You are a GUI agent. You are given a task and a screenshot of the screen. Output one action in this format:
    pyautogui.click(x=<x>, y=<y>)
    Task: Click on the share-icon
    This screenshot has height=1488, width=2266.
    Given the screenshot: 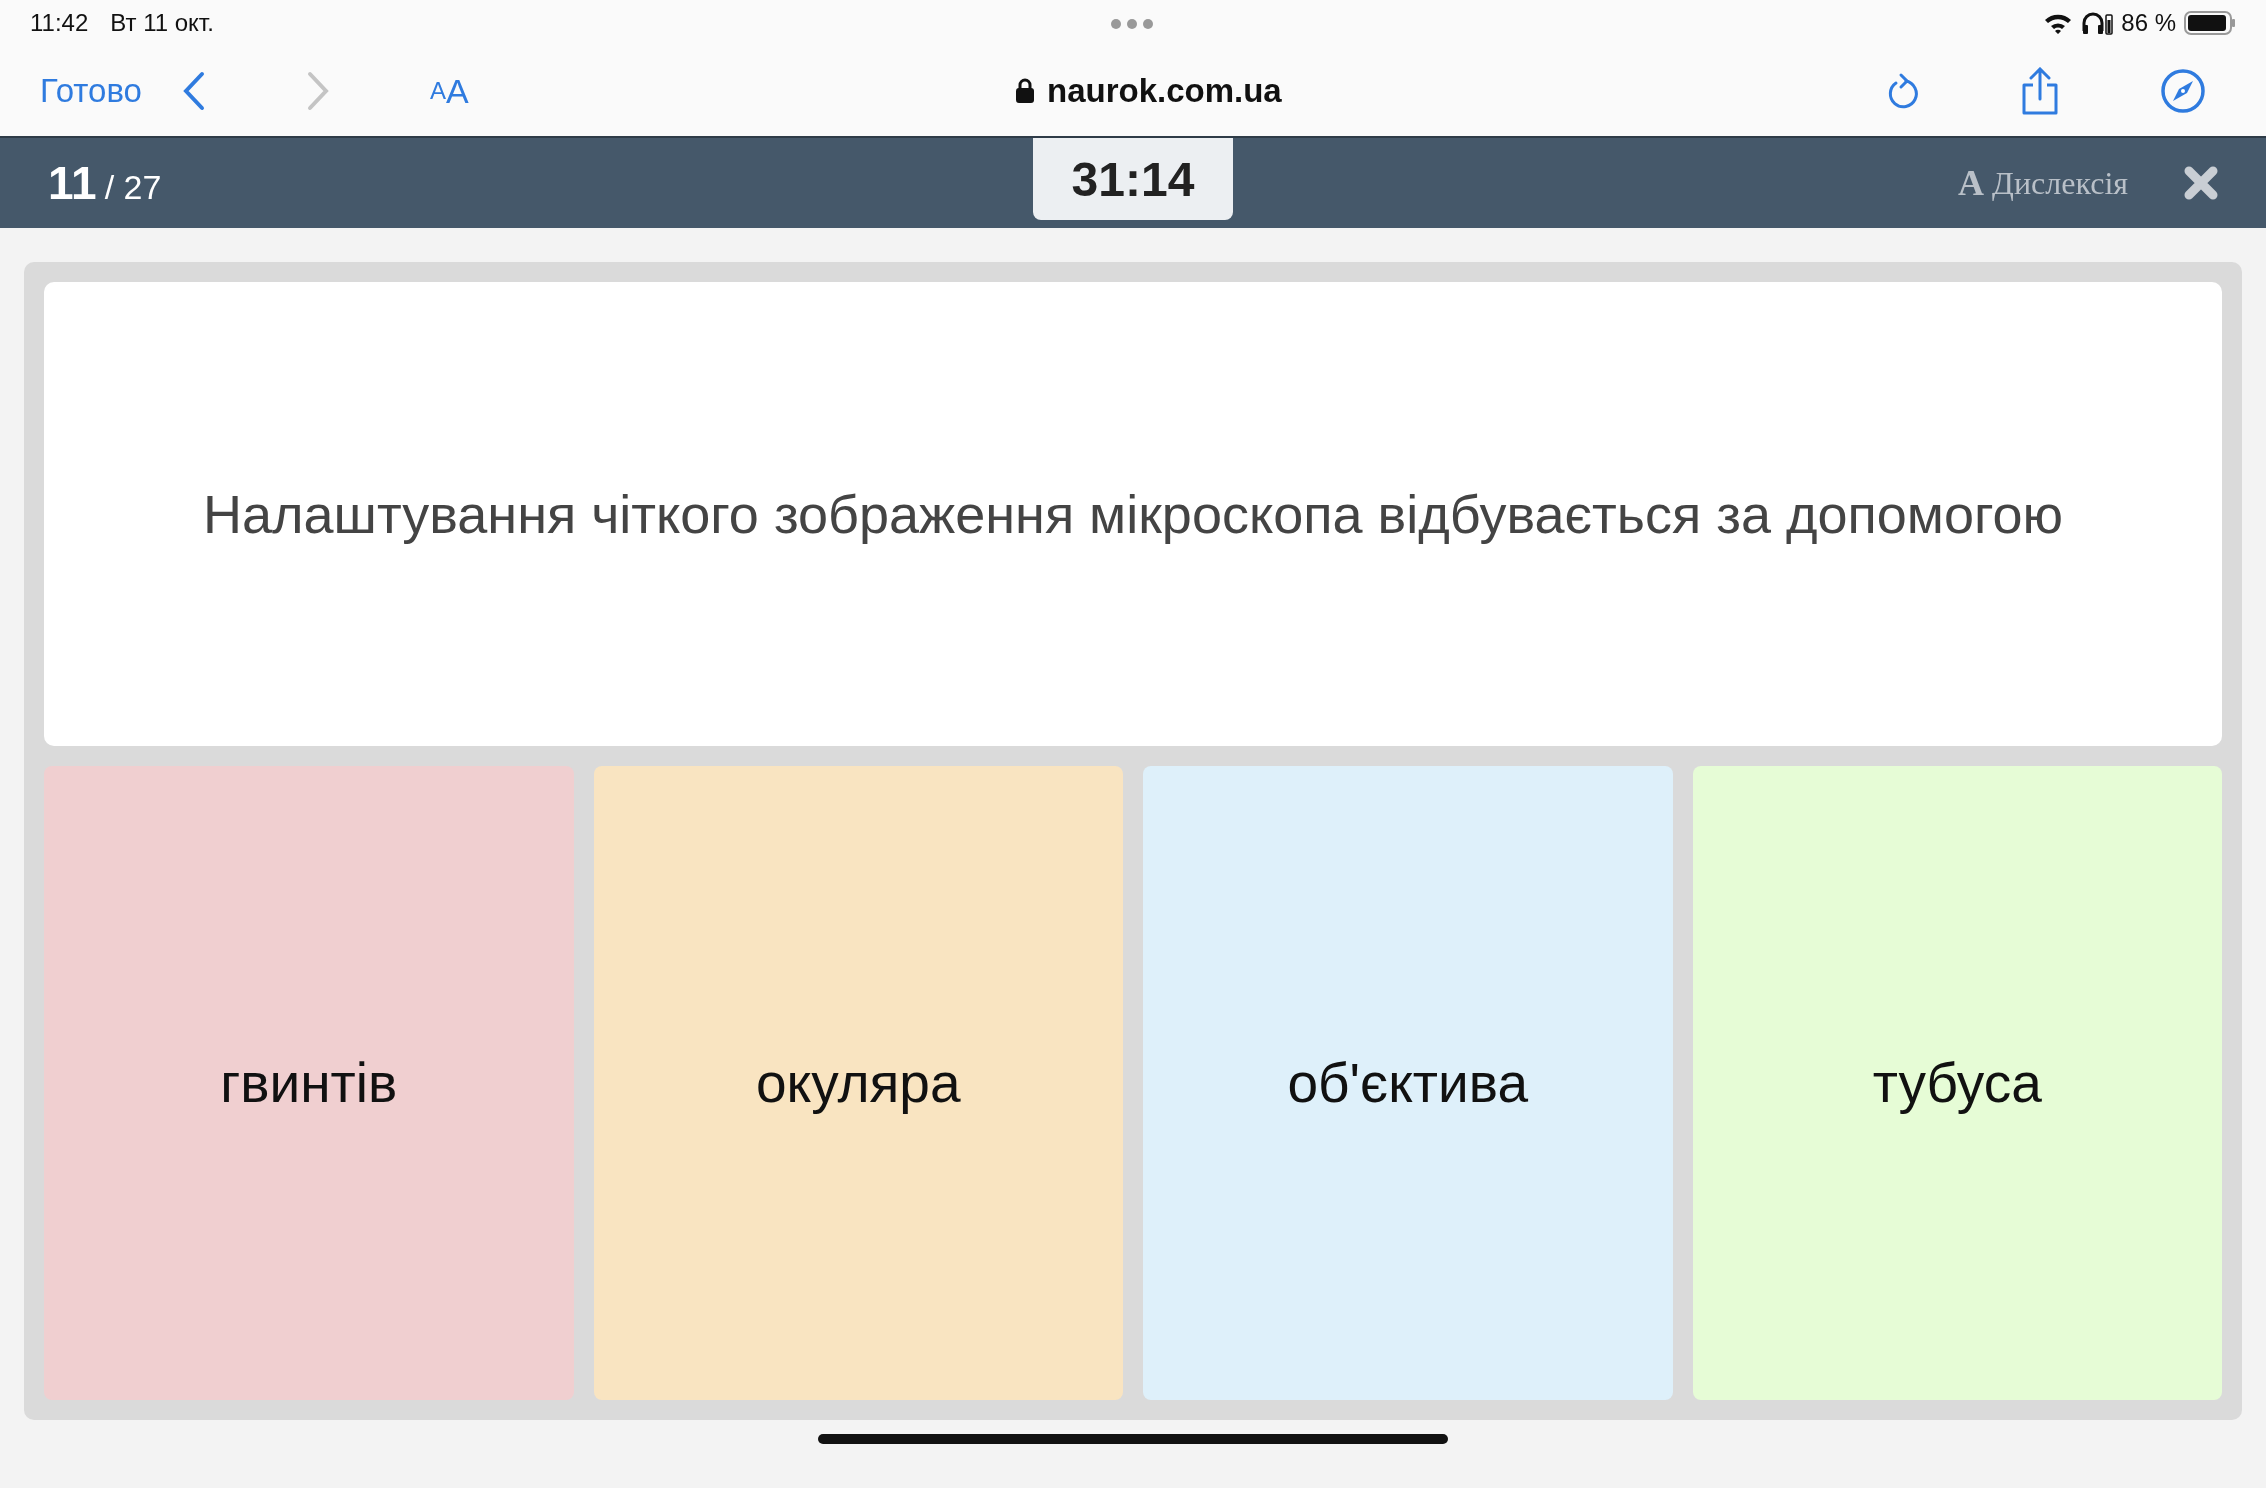 What is the action you would take?
    pyautogui.click(x=2040, y=91)
    